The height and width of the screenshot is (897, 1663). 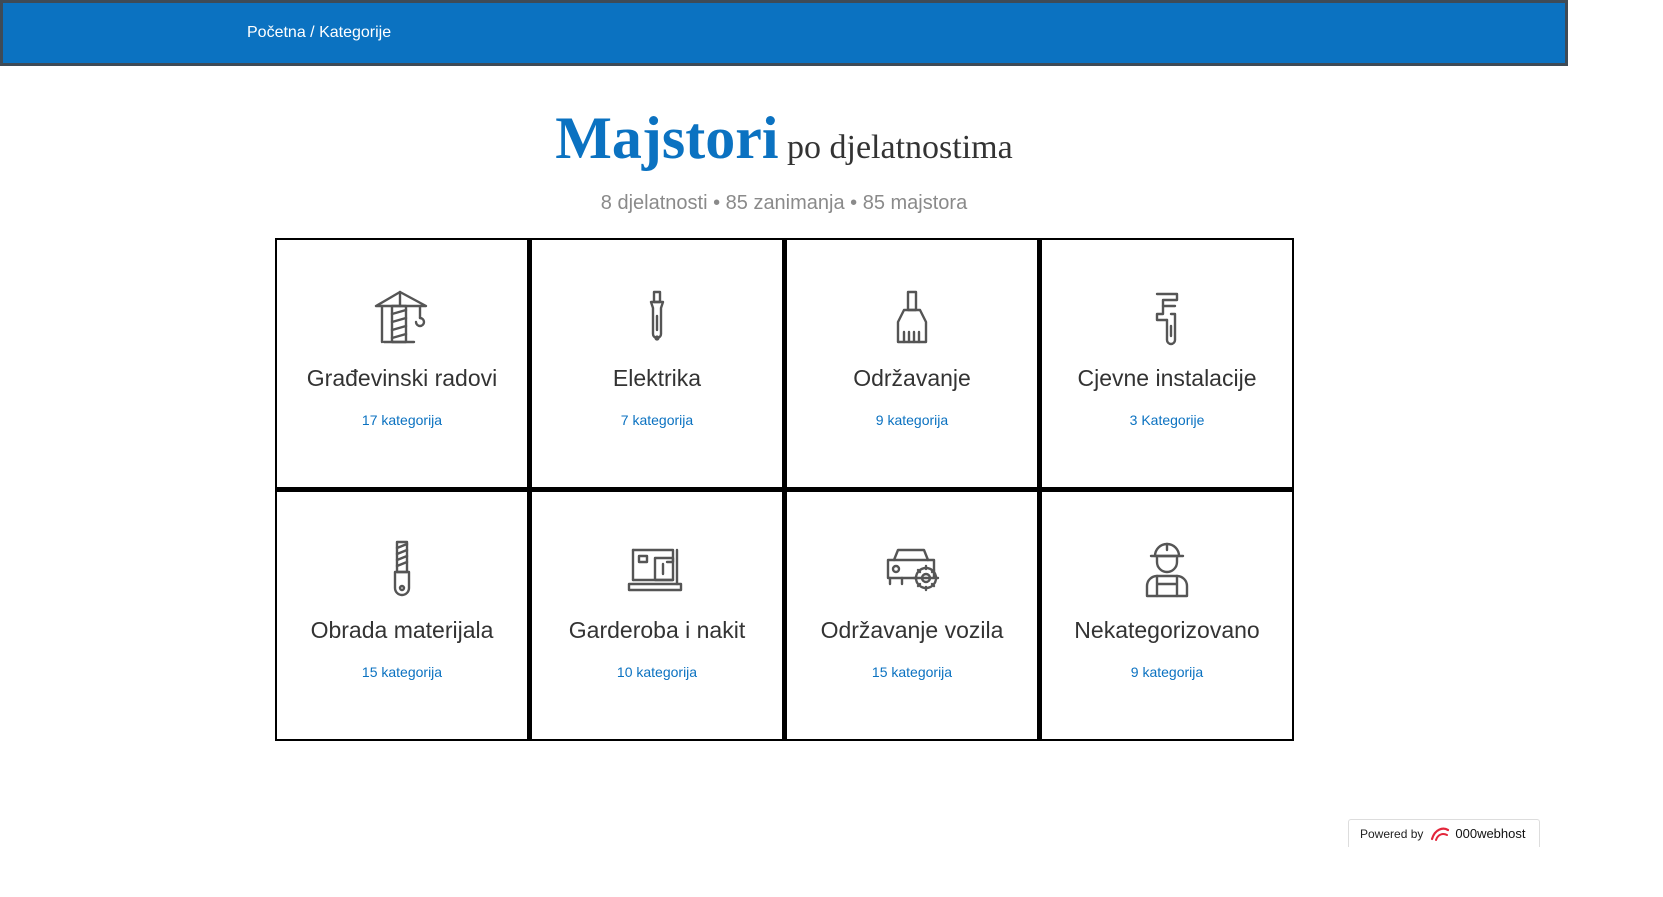 What do you see at coordinates (1440, 834) in the screenshot?
I see `webhost-logo-icon` at bounding box center [1440, 834].